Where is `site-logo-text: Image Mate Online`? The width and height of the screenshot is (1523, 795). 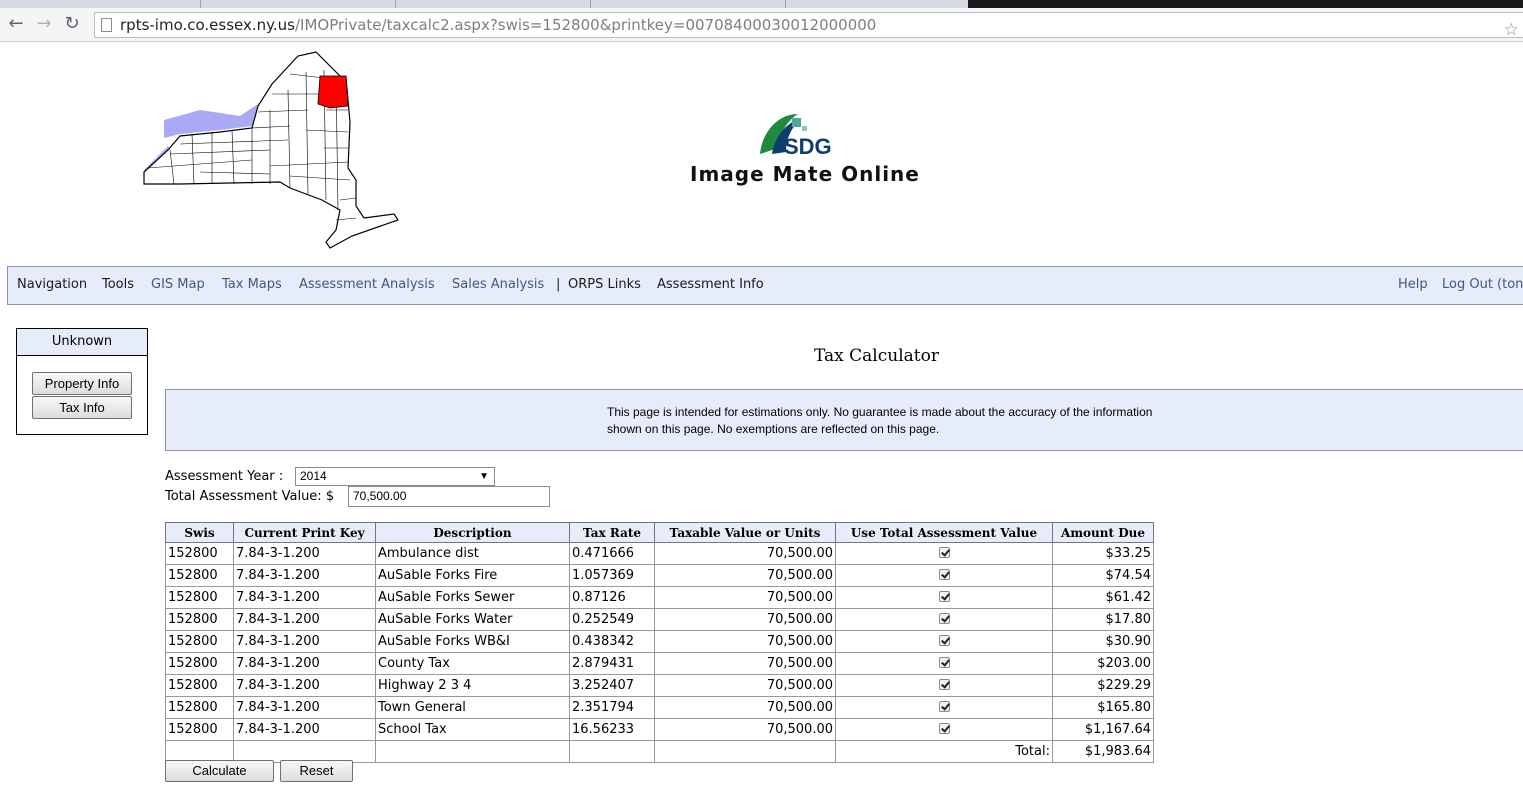 site-logo-text: Image Mate Online is located at coordinates (805, 174).